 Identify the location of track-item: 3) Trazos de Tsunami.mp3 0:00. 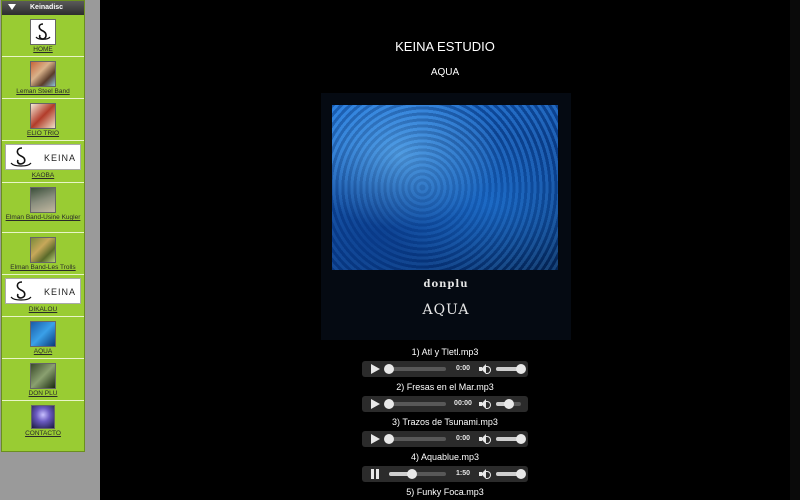
(445, 431).